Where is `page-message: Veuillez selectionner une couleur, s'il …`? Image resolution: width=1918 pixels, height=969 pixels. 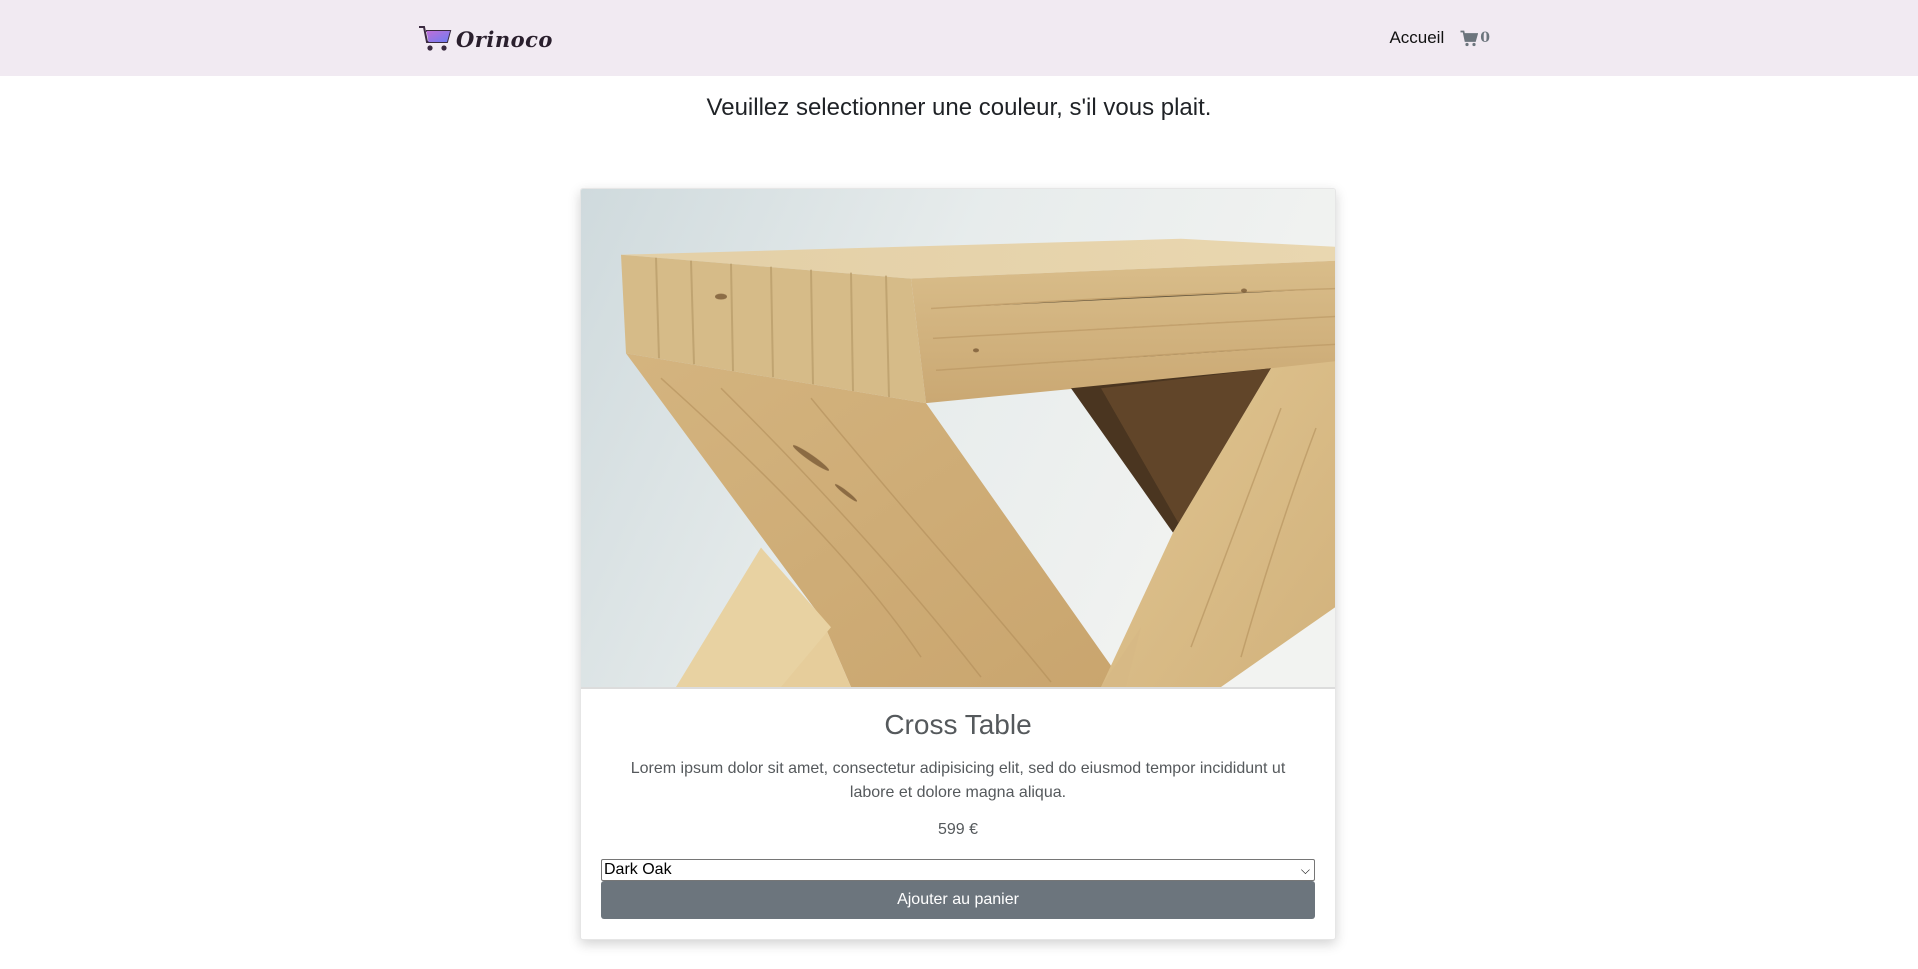 page-message: Veuillez selectionner une couleur, s'il … is located at coordinates (959, 107).